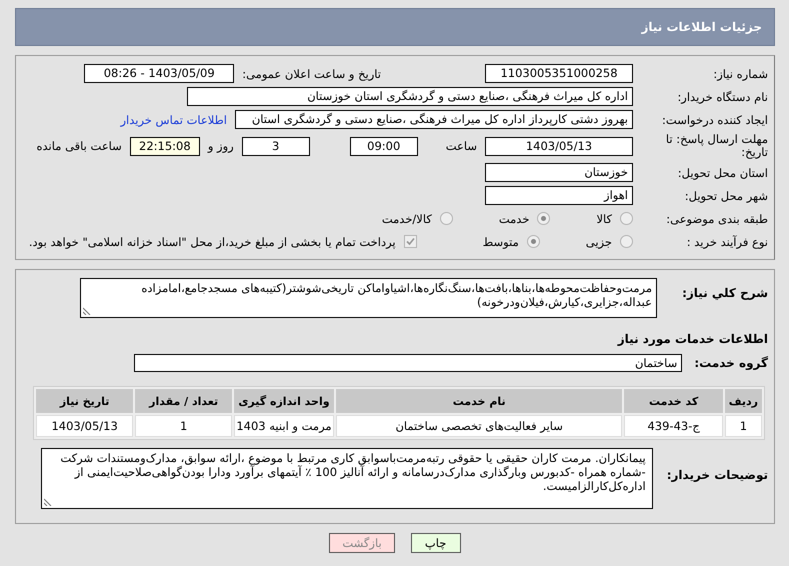 The image size is (789, 566). I want to click on column-header: تعداد / مقدار, so click(183, 401).